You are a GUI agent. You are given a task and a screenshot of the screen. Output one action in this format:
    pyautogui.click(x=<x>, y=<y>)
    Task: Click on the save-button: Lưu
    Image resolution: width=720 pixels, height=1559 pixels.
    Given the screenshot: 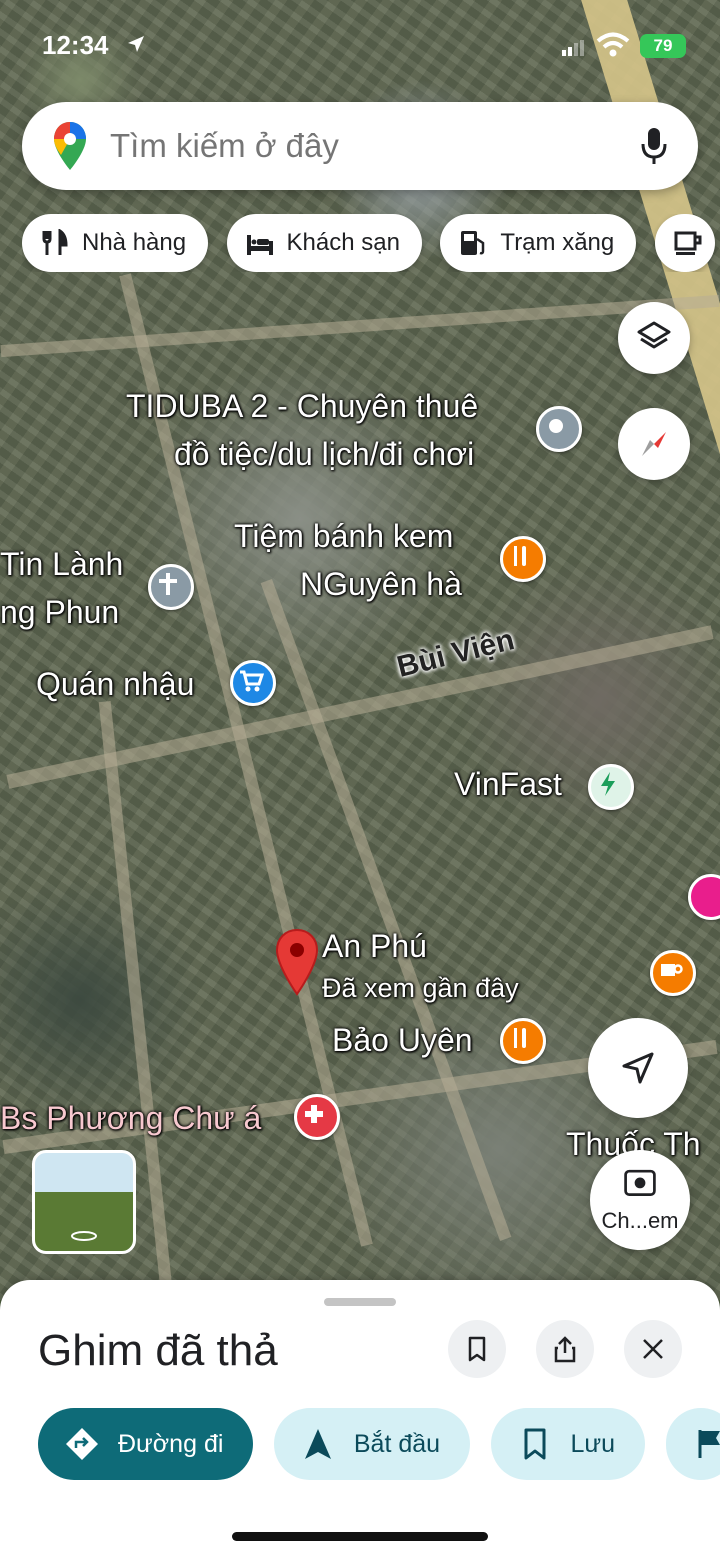 What is the action you would take?
    pyautogui.click(x=568, y=1444)
    